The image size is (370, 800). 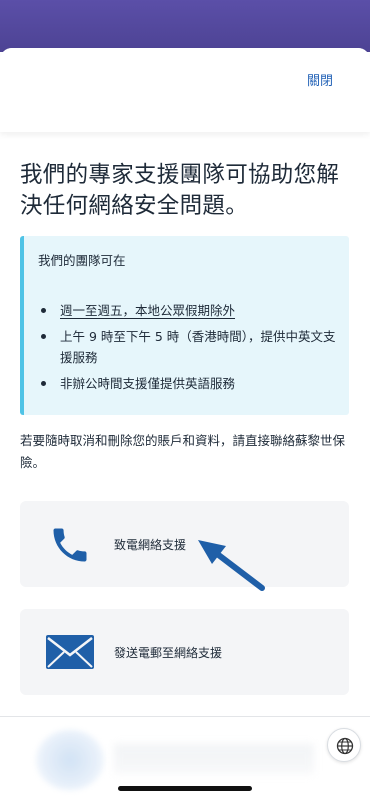 What do you see at coordinates (70, 760) in the screenshot?
I see `blurred-avatar` at bounding box center [70, 760].